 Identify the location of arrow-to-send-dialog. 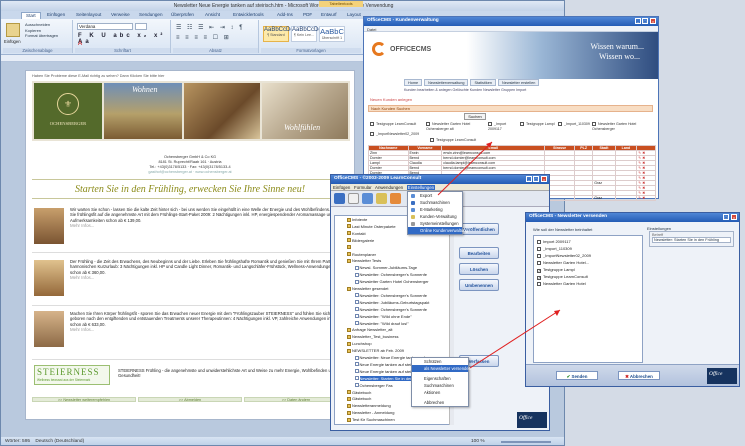
(515, 339).